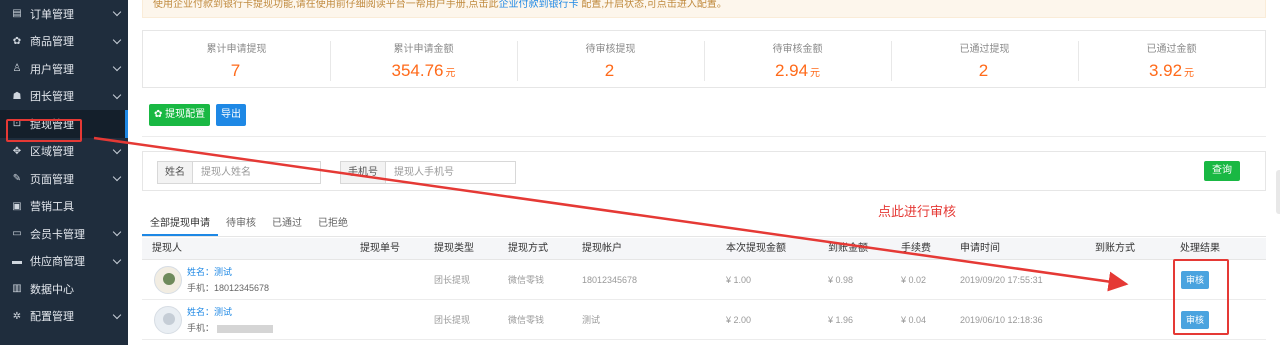  Describe the element at coordinates (52, 152) in the screenshot. I see `sidebar-item-label: 区域管理` at that location.